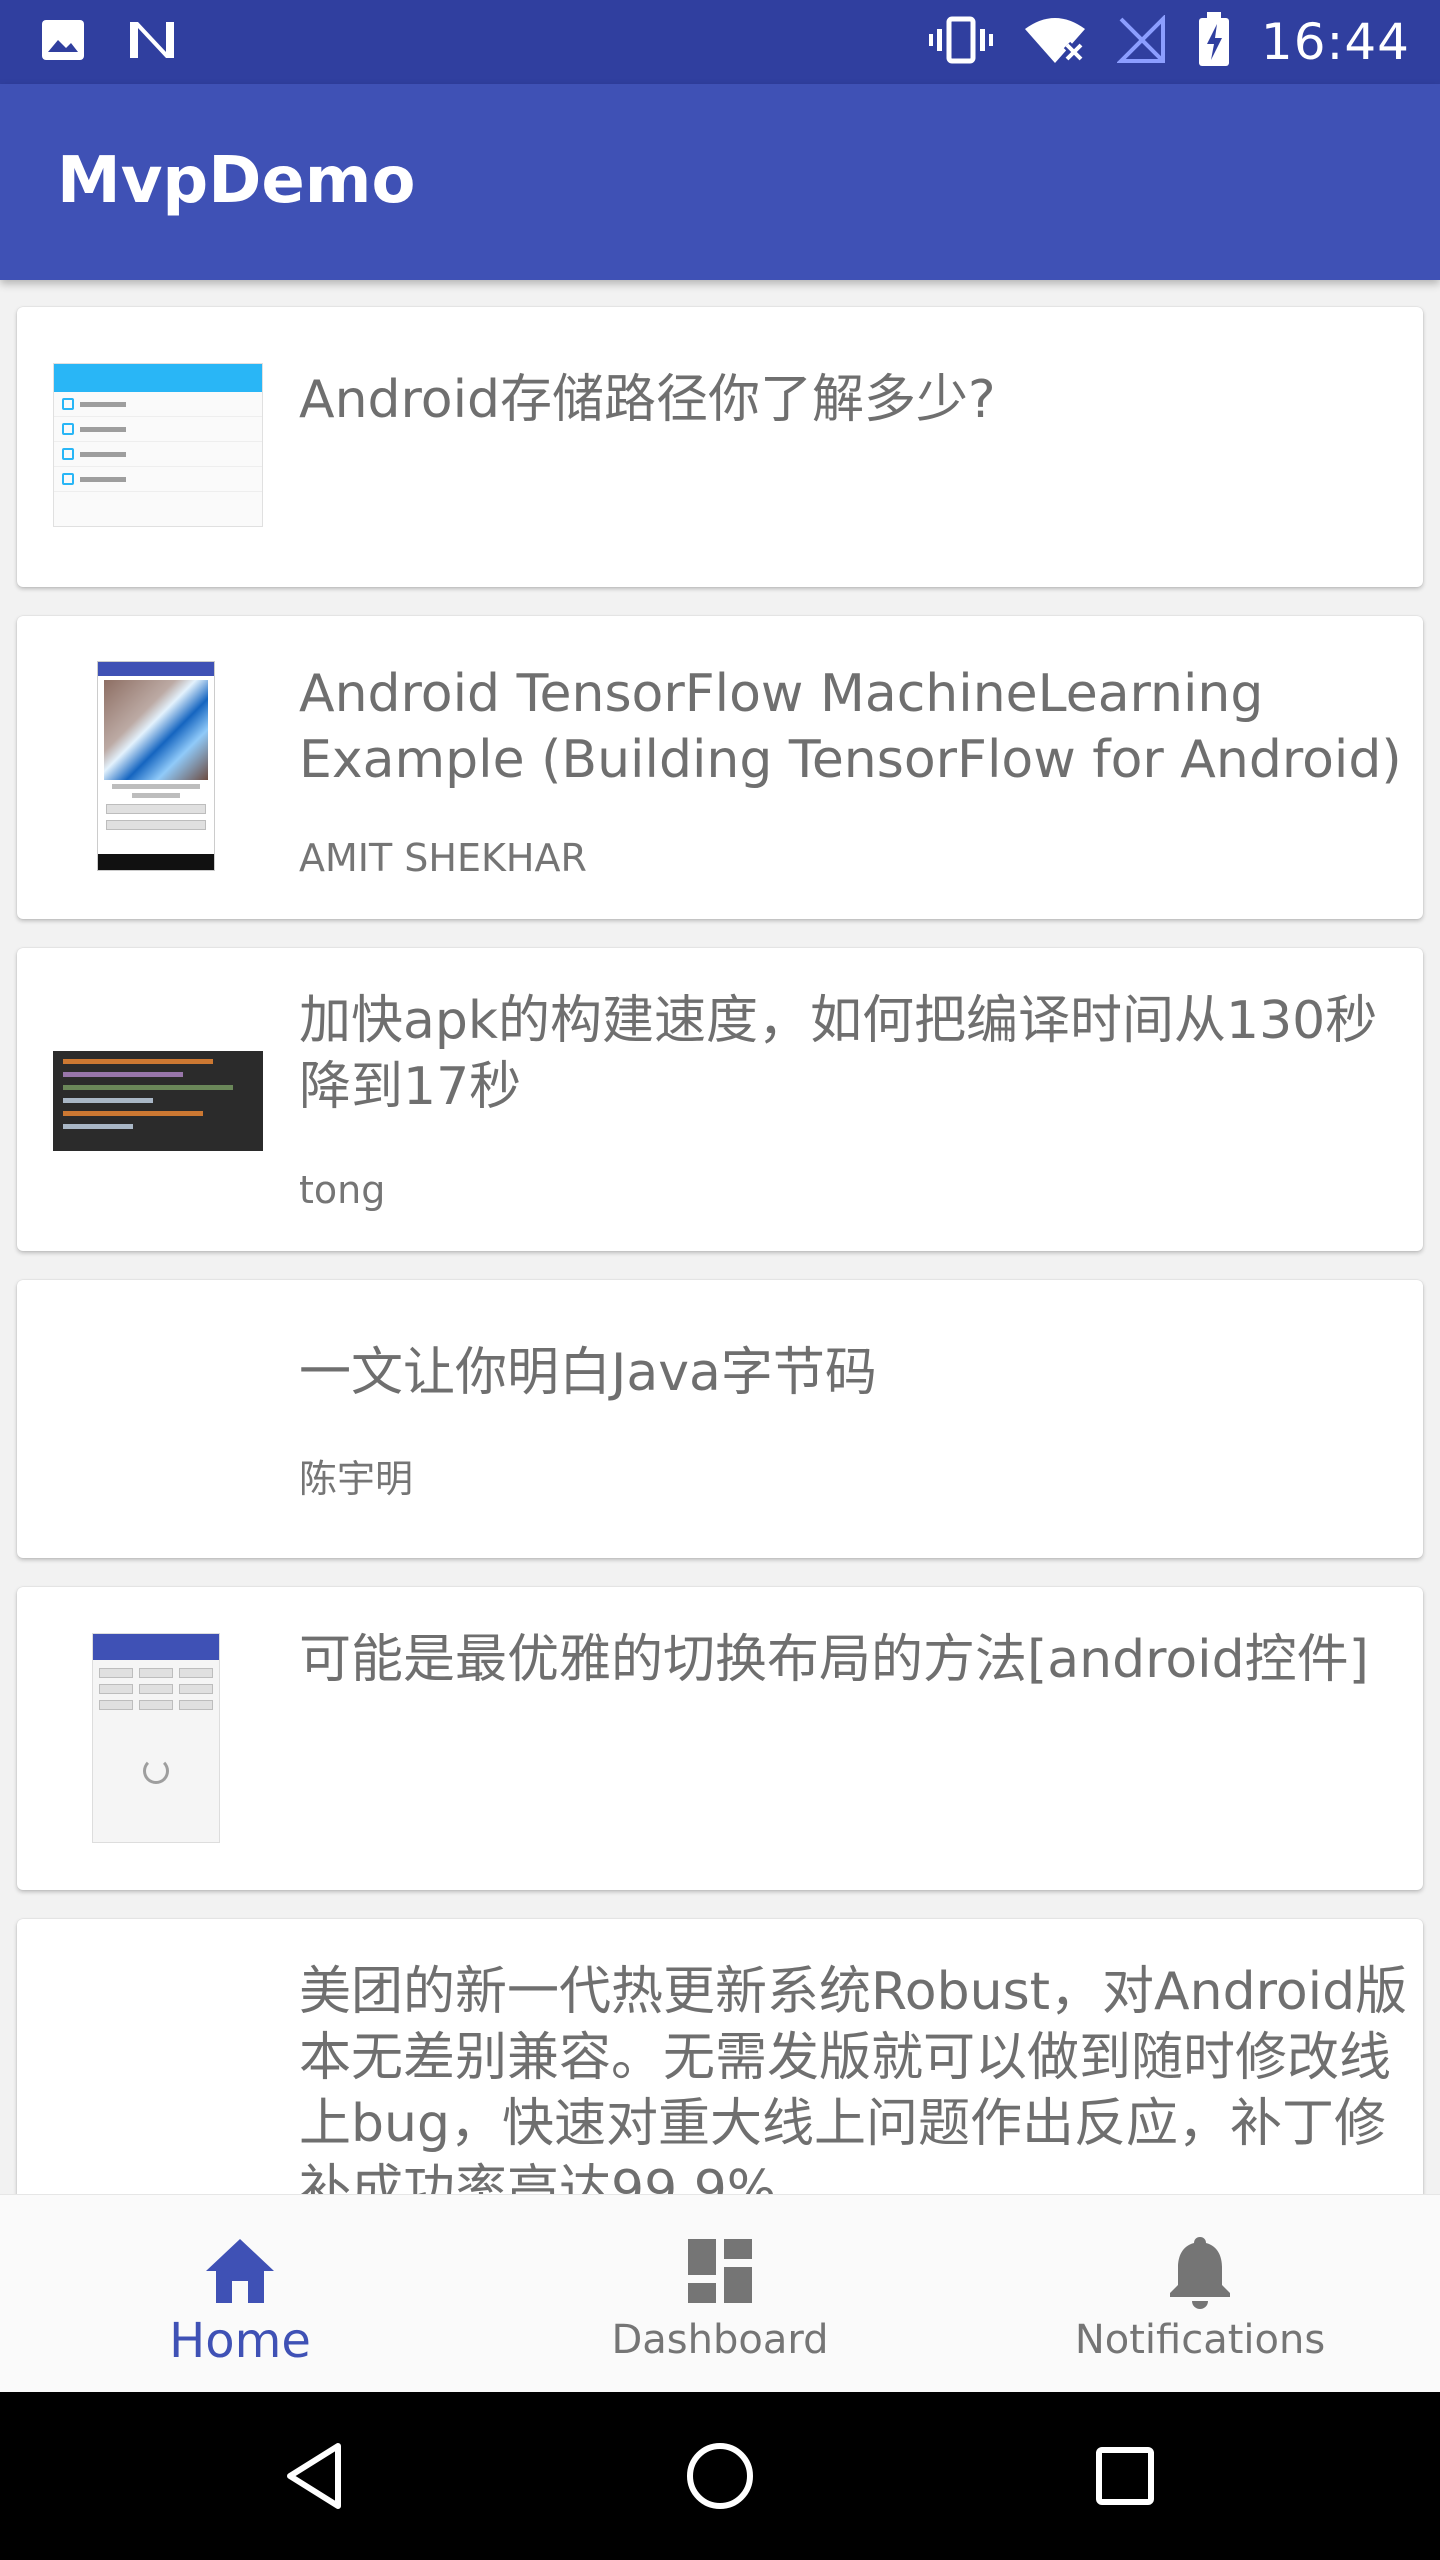  What do you see at coordinates (720, 2271) in the screenshot?
I see `dashboard-icon` at bounding box center [720, 2271].